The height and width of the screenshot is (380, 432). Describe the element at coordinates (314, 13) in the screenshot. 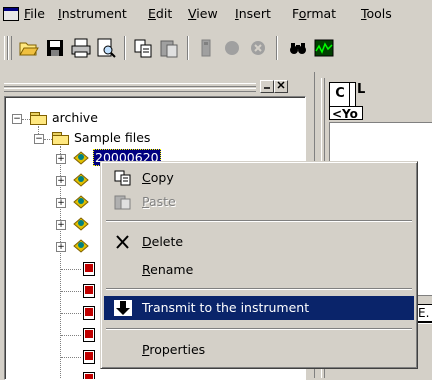

I see `menu-format: Format` at that location.